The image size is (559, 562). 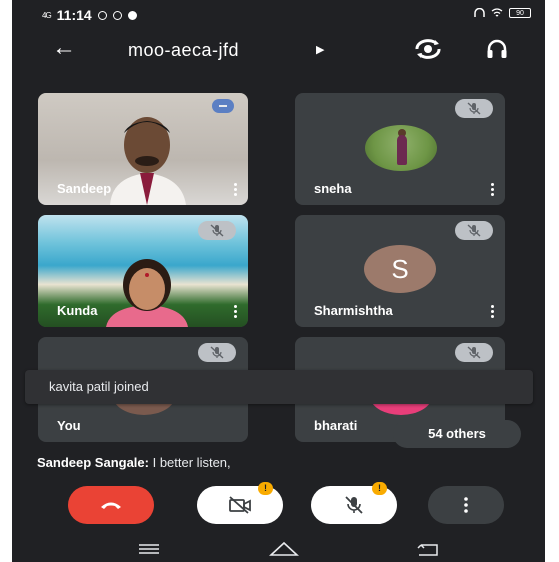 I want to click on back-arrow-icon: ←, so click(x=64, y=48).